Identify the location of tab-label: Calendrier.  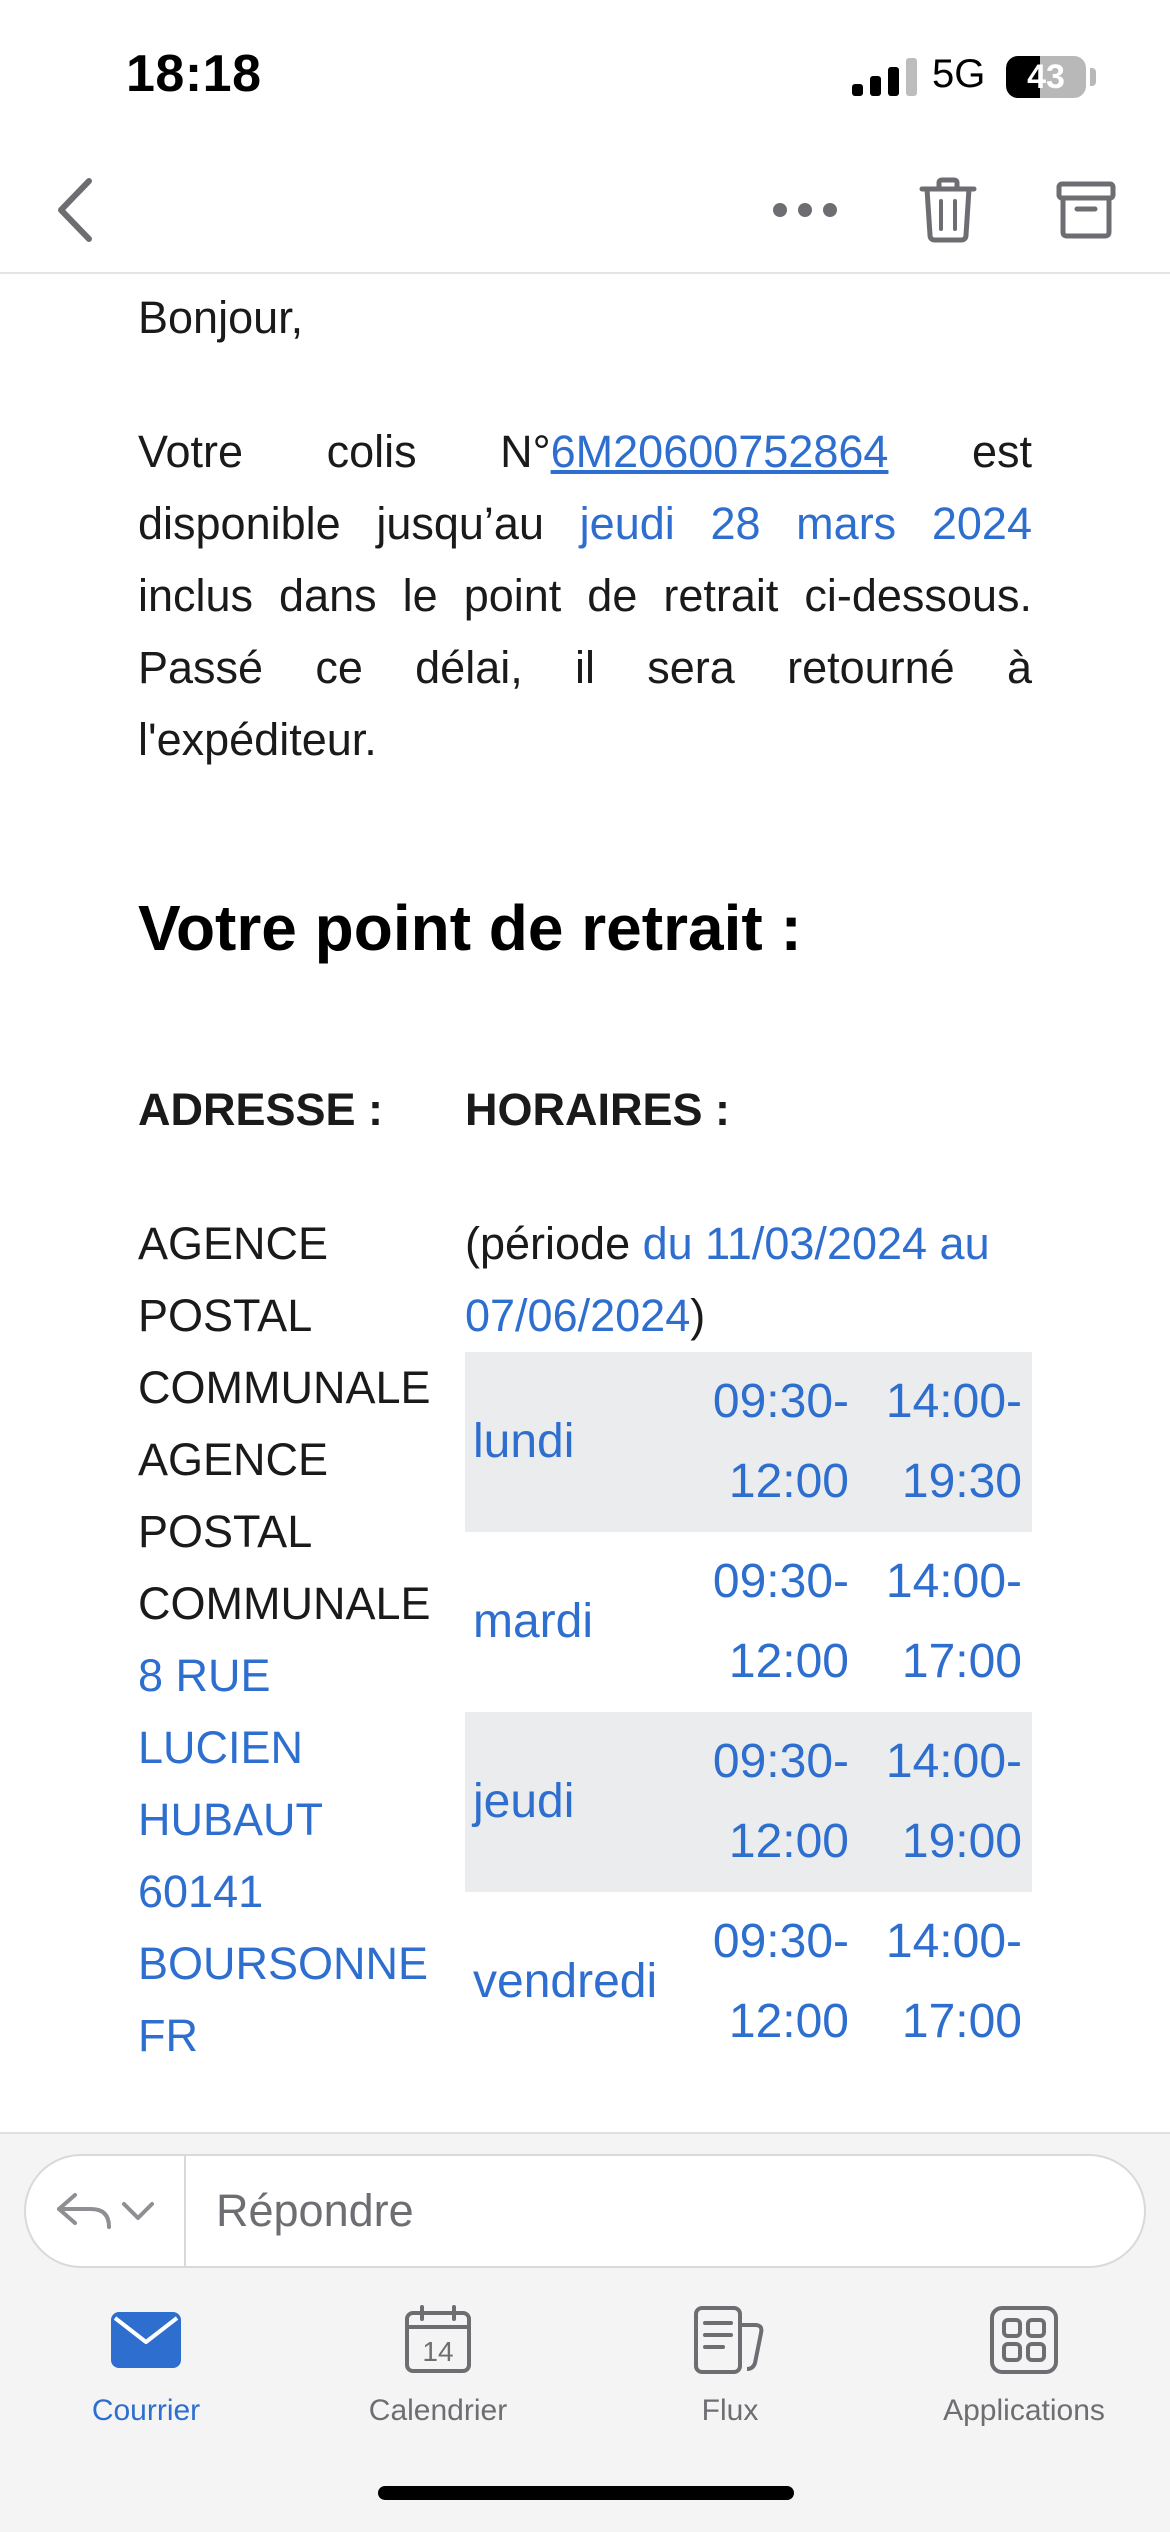
(438, 2410).